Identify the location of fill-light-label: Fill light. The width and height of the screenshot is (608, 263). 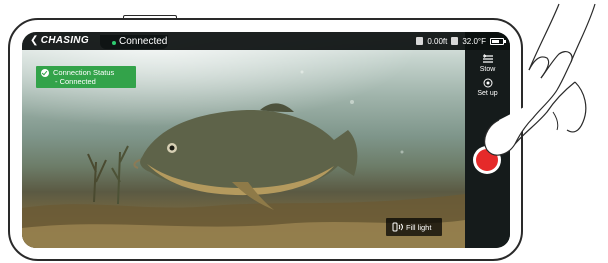
(419, 227).